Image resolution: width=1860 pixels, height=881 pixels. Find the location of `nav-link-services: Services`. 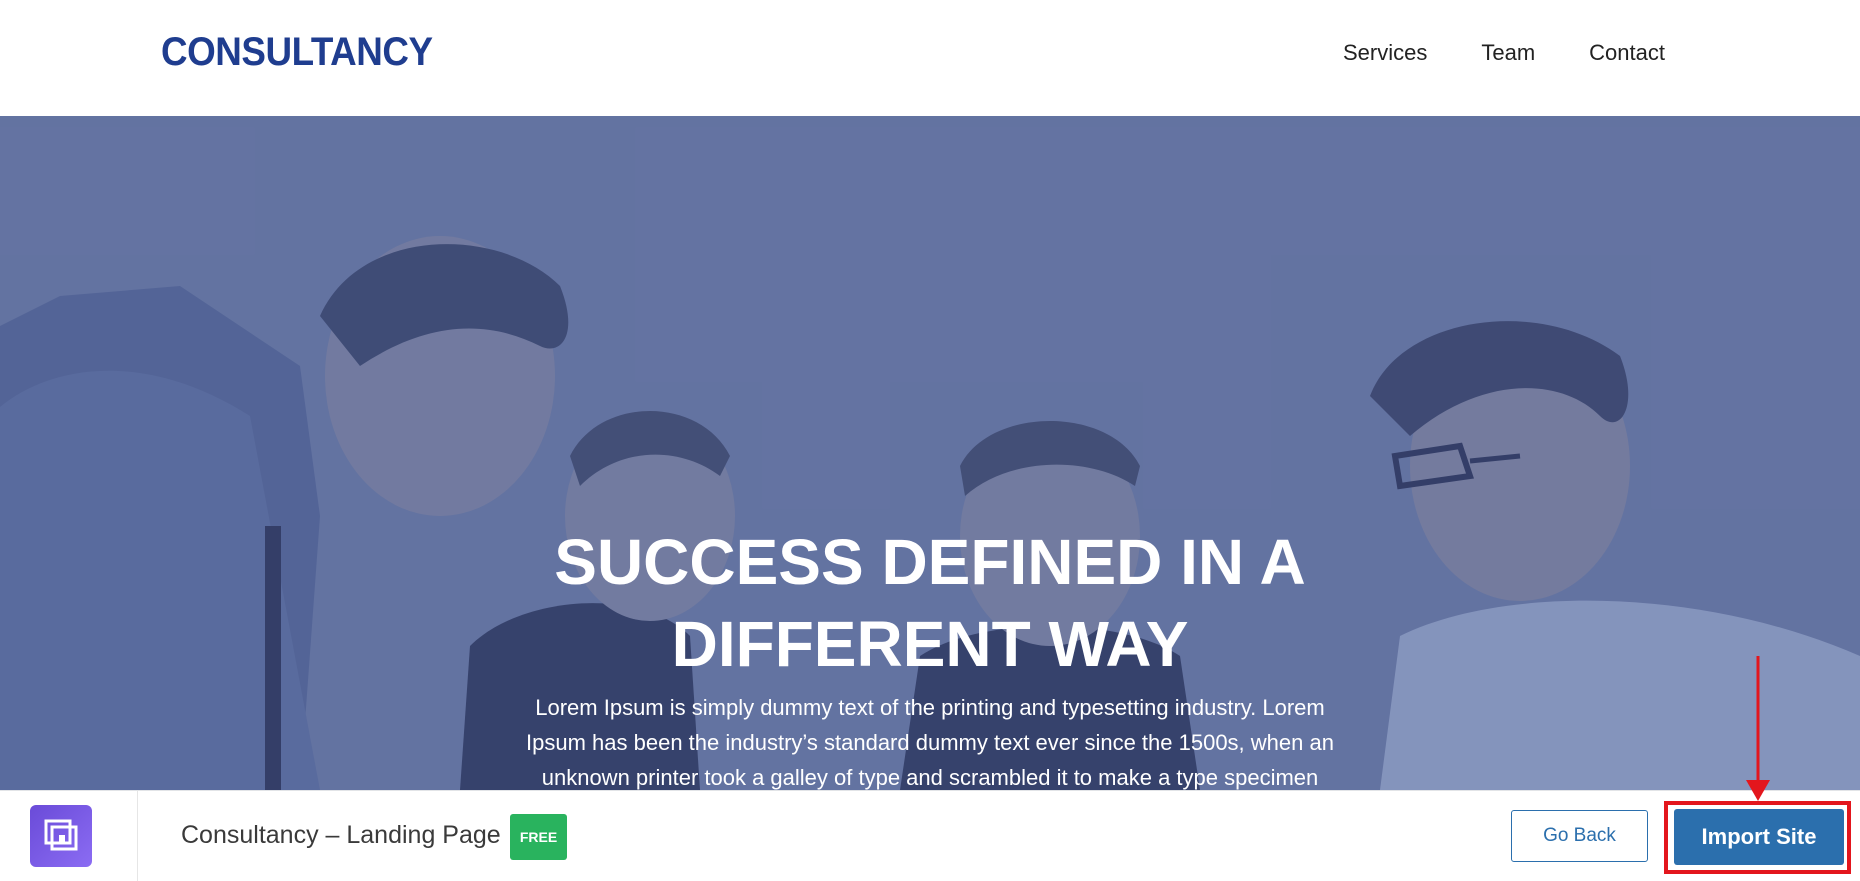

nav-link-services: Services is located at coordinates (1385, 53).